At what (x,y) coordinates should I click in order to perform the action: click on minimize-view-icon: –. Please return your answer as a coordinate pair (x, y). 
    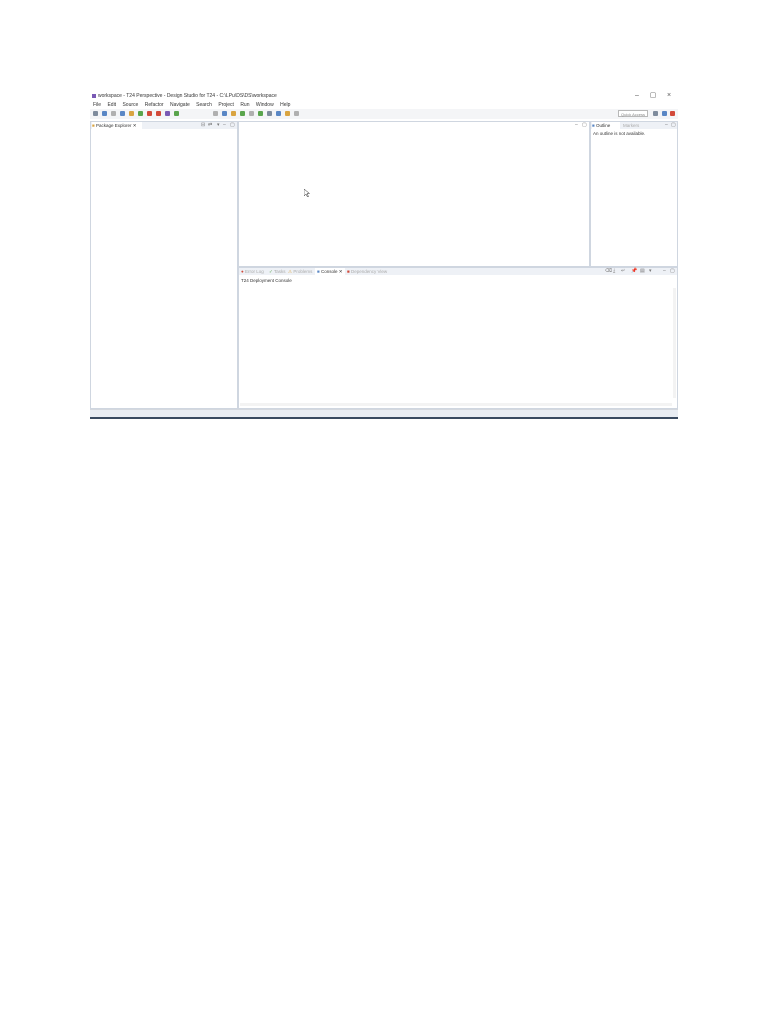
    Looking at the image, I should click on (224, 125).